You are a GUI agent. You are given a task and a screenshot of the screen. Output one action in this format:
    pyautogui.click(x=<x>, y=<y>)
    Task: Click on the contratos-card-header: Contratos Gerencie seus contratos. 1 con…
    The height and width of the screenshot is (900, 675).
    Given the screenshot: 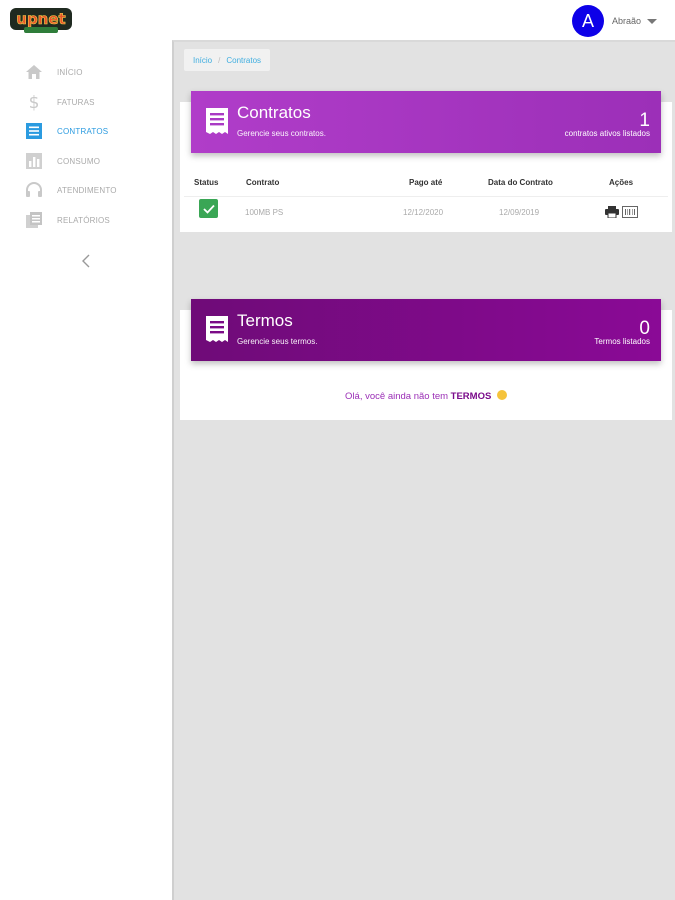 What is the action you would take?
    pyautogui.click(x=426, y=122)
    